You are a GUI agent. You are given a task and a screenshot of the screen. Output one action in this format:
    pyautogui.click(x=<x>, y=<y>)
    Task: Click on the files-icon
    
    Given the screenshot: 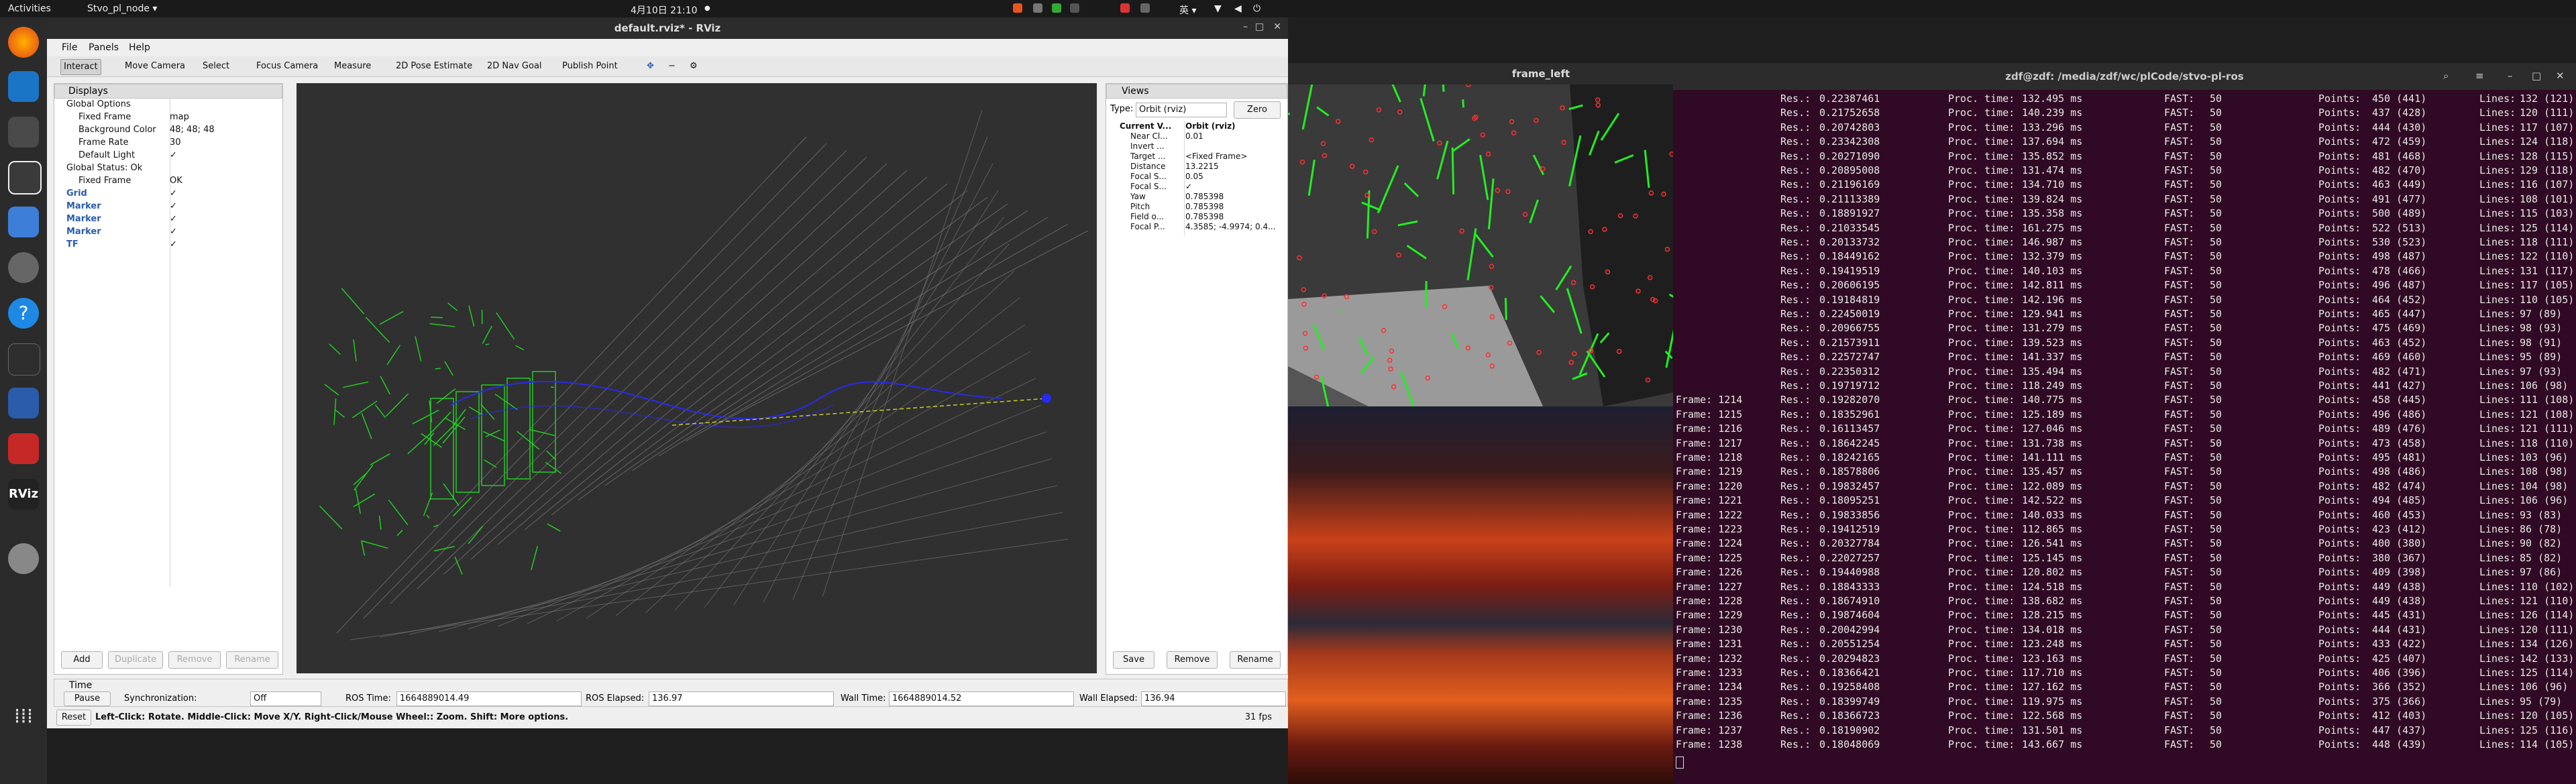 What is the action you would take?
    pyautogui.click(x=23, y=132)
    